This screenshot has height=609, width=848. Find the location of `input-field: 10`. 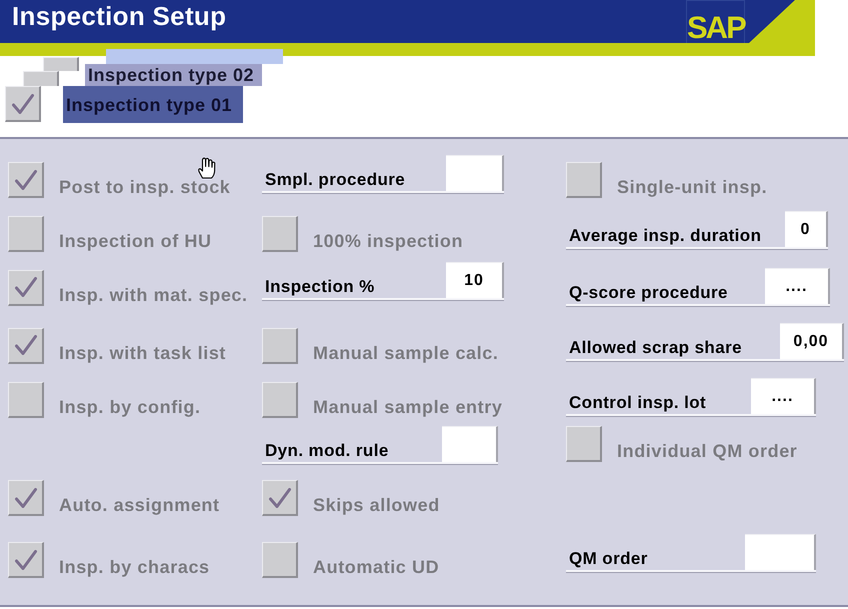

input-field: 10 is located at coordinates (475, 280).